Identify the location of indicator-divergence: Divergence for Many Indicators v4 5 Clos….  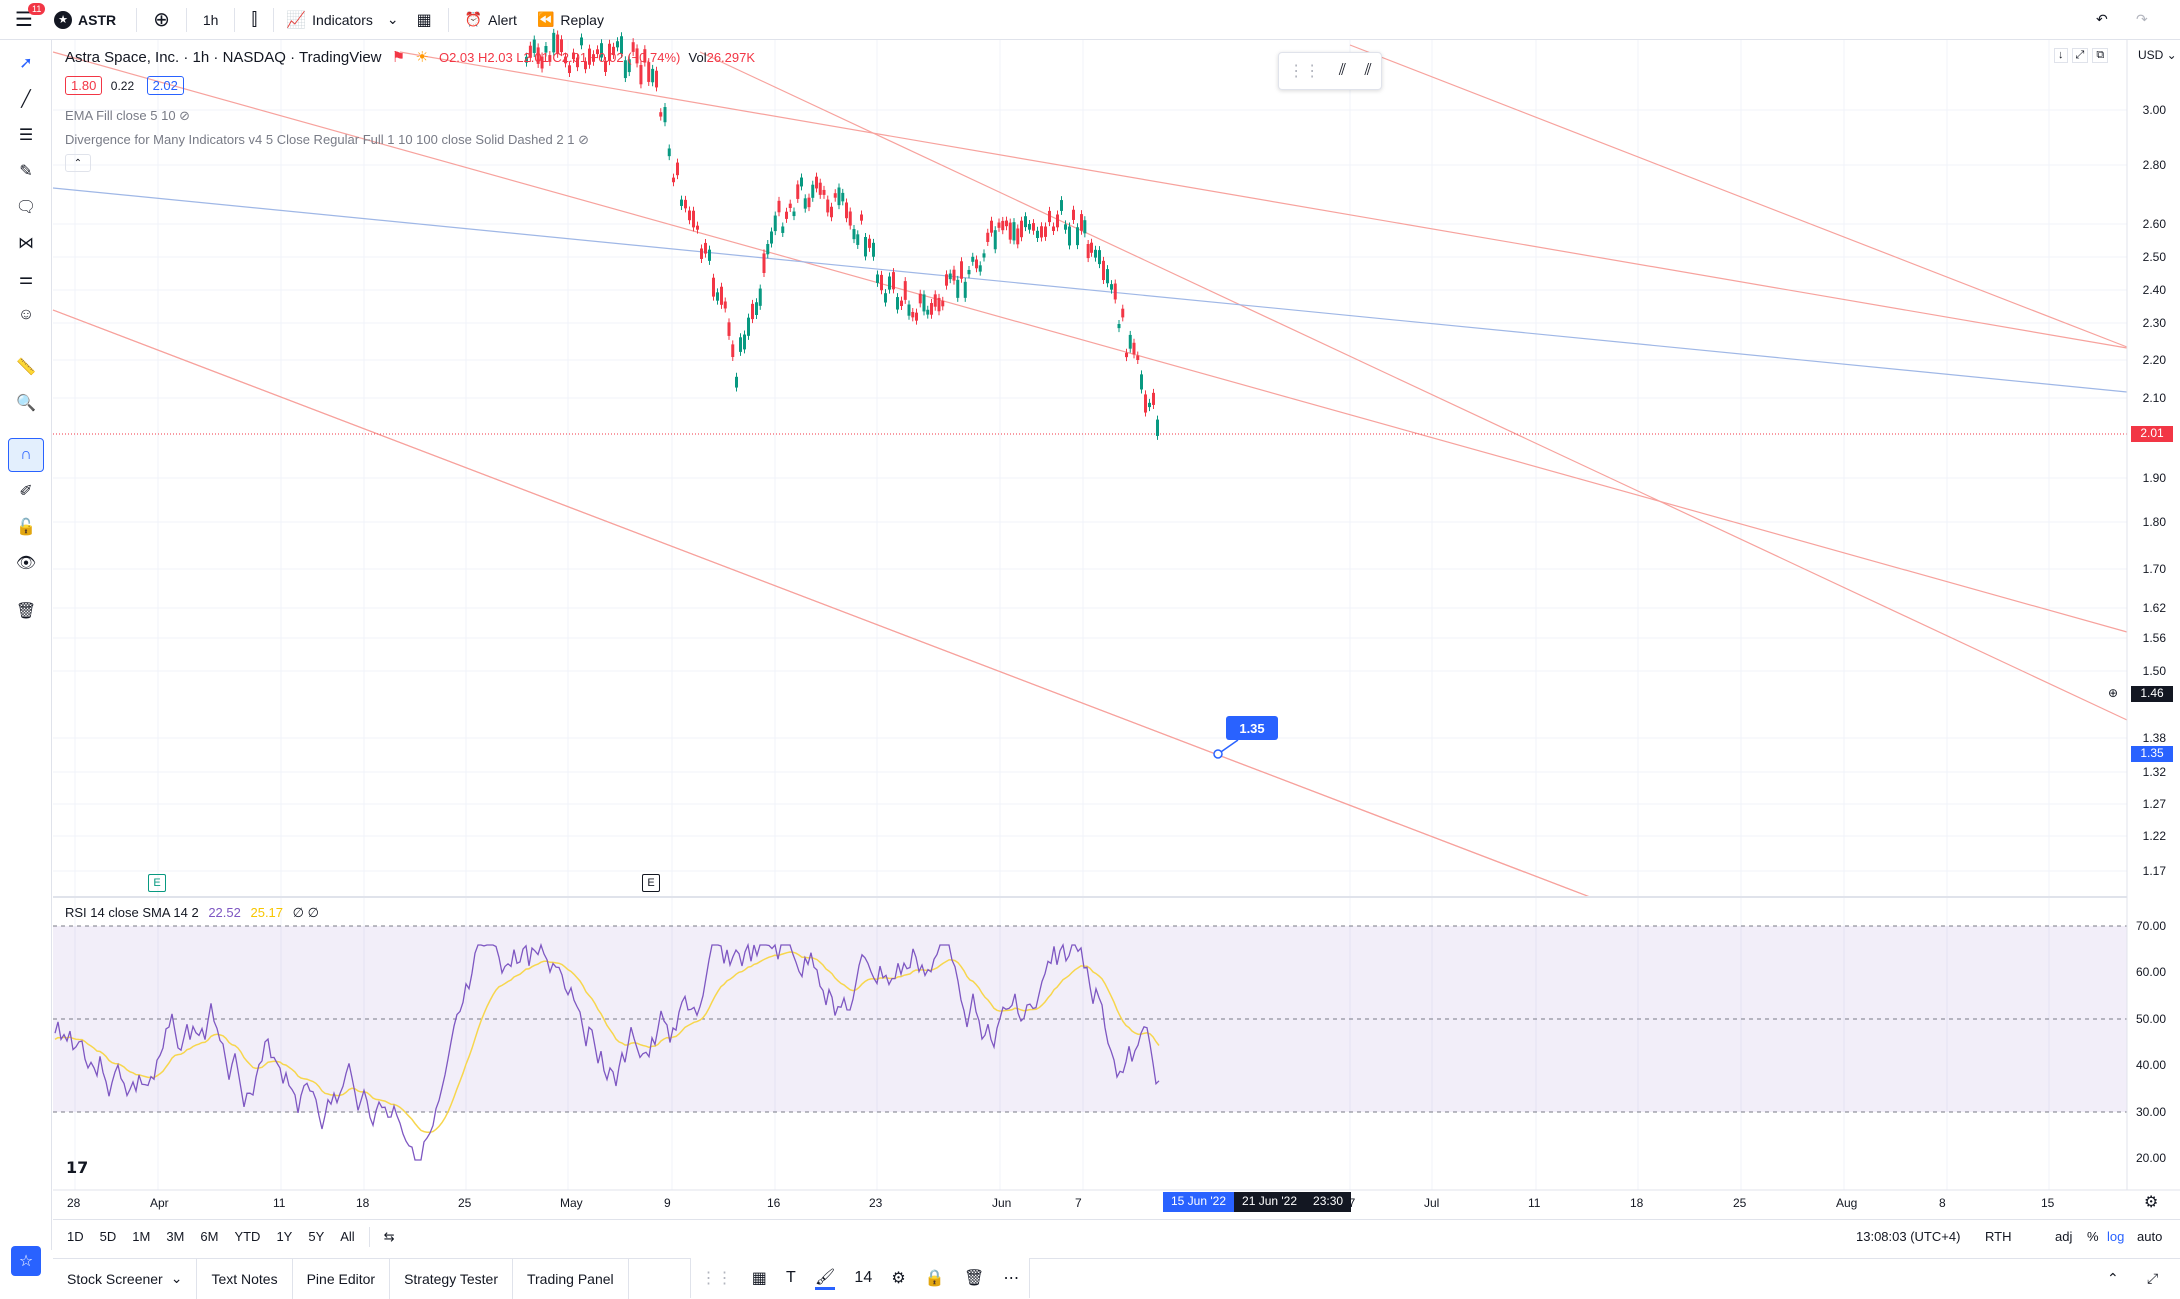
(327, 140).